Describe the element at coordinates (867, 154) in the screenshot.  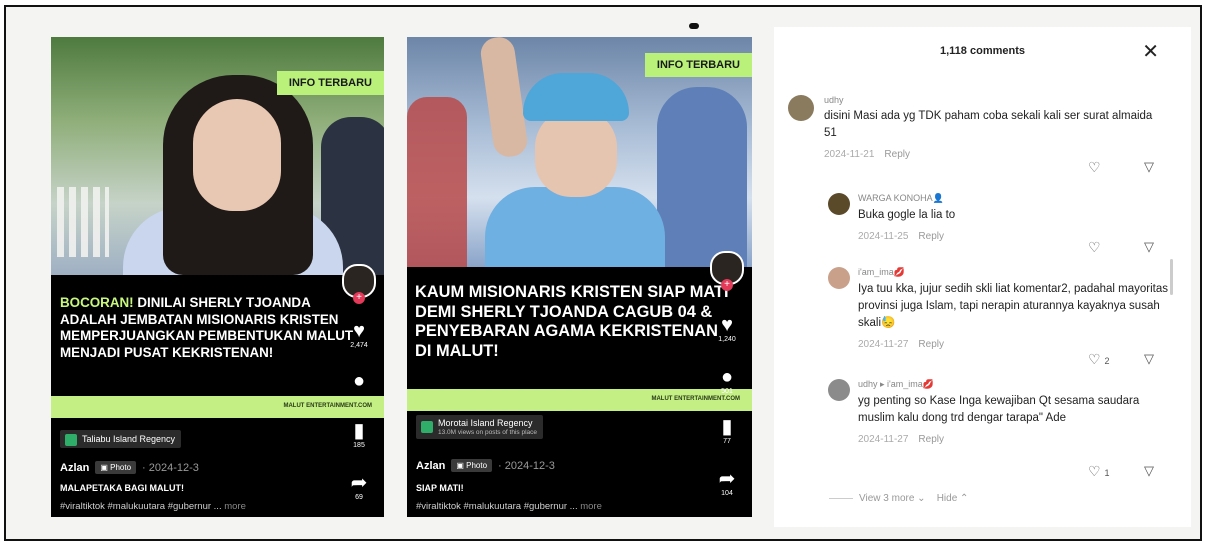
I see `comment-meta: 2024-11-21 Reply` at that location.